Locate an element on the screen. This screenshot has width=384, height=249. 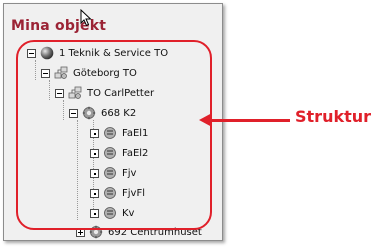
tree-node-692-centrumhuset: 692 Centrumhuset is located at coordinates (139, 232).